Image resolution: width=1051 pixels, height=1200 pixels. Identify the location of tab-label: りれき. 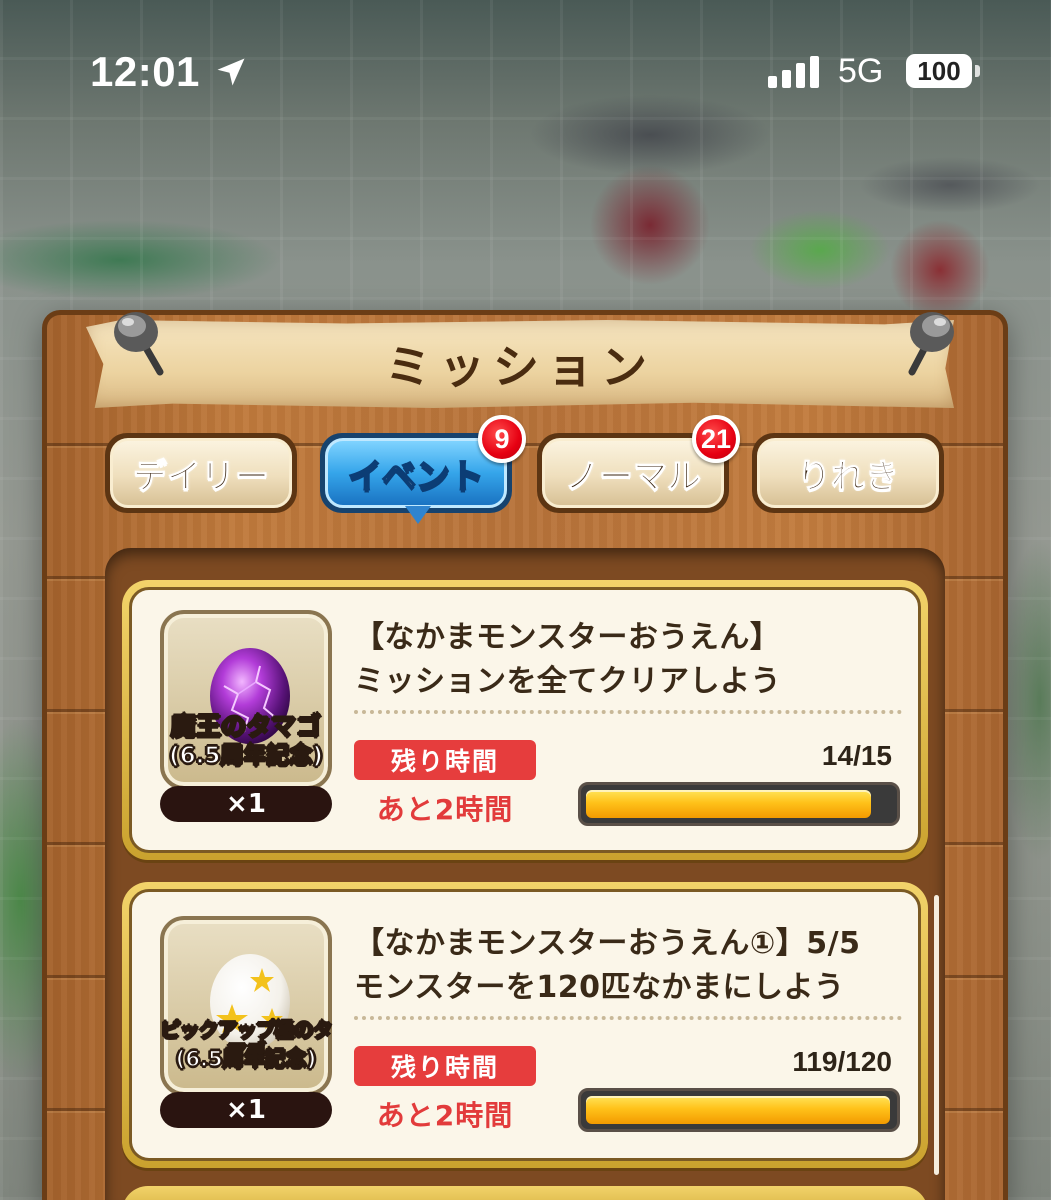
(848, 473).